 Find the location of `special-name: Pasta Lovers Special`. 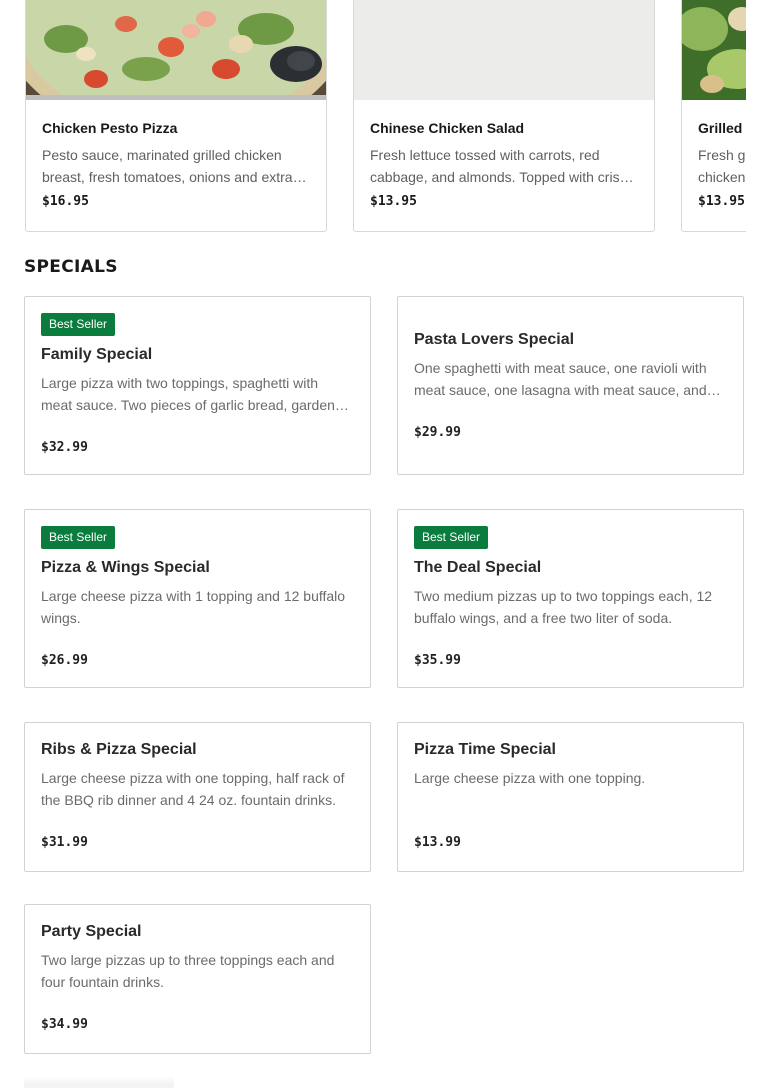

special-name: Pasta Lovers Special is located at coordinates (494, 339).